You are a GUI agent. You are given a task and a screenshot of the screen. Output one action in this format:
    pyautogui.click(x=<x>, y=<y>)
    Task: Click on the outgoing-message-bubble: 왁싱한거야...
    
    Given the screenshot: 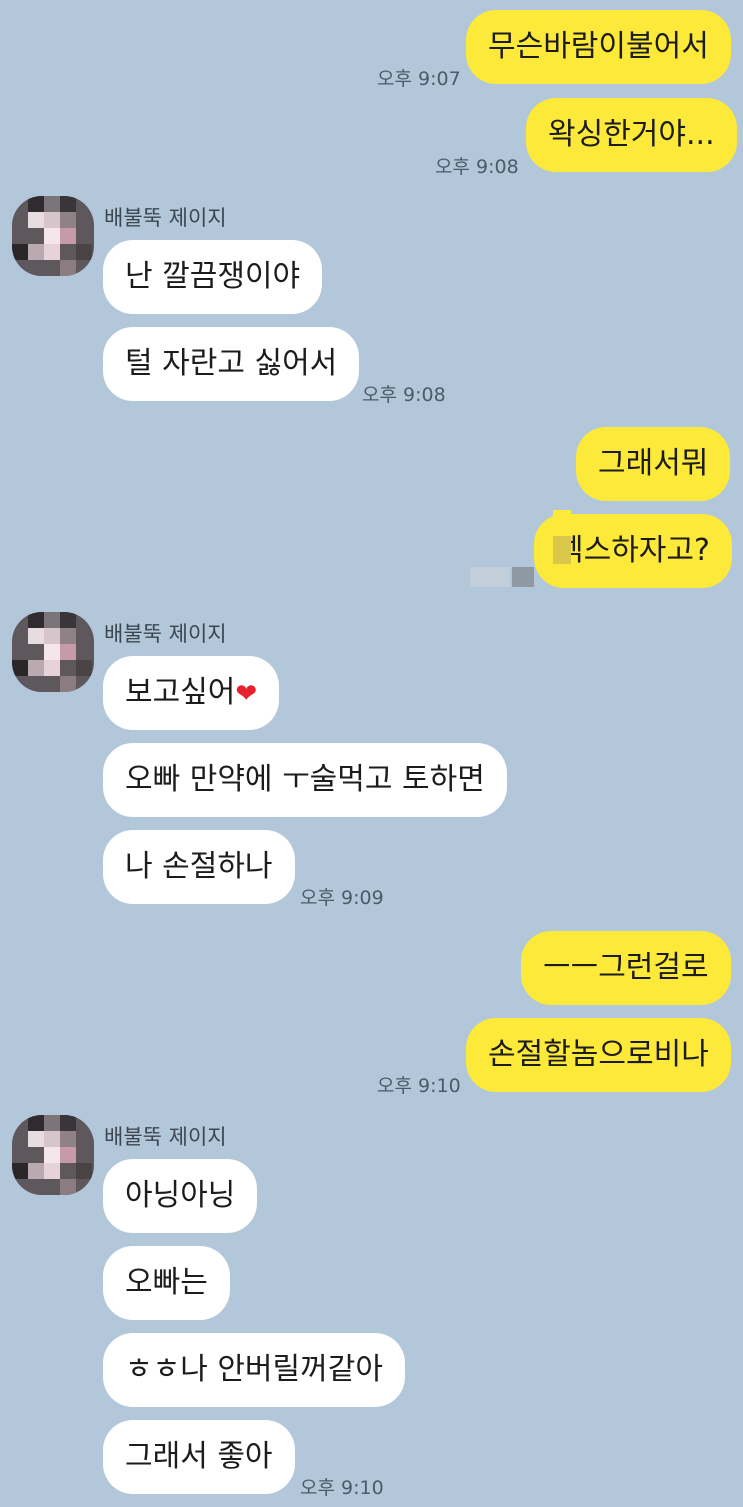 What is the action you would take?
    pyautogui.click(x=631, y=135)
    